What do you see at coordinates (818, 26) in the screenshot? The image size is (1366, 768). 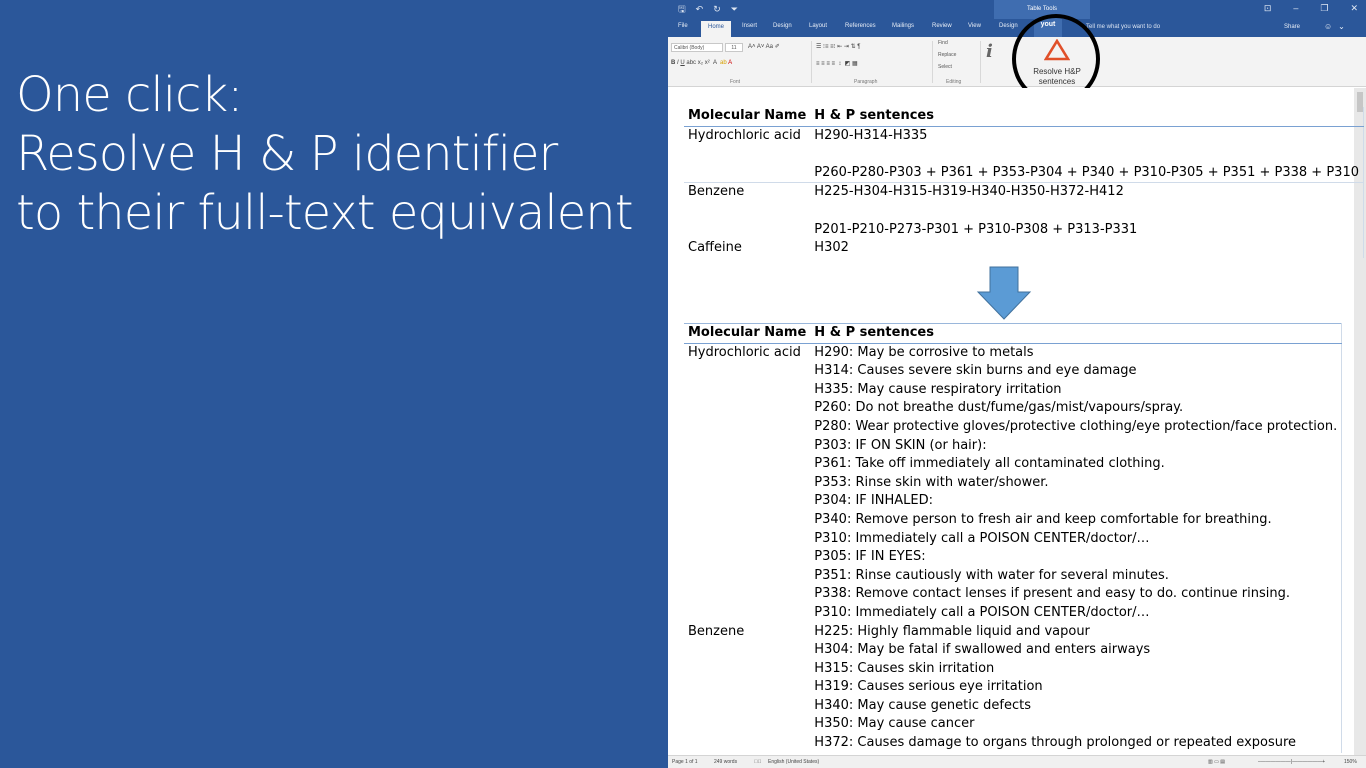 I see `tab-layout: Layout` at bounding box center [818, 26].